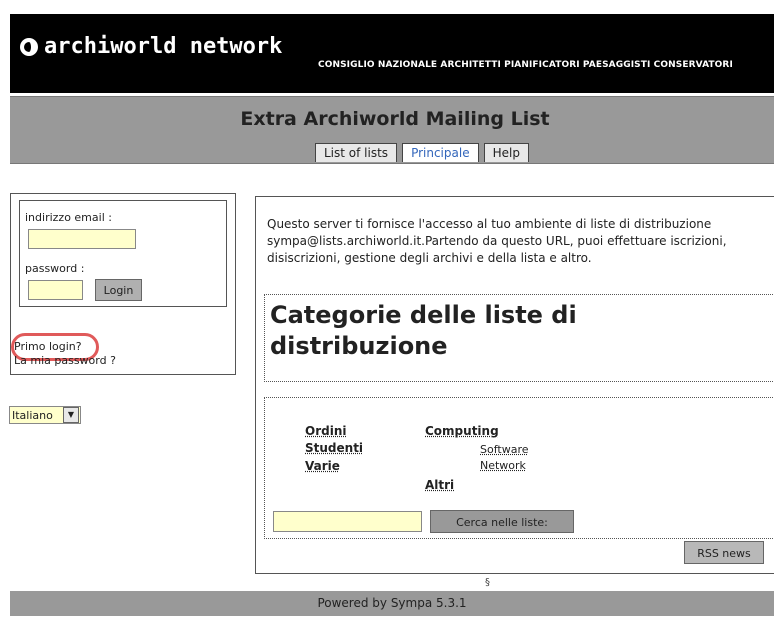 Image resolution: width=774 pixels, height=621 pixels. Describe the element at coordinates (32, 415) in the screenshot. I see `language-selected: Italiano` at that location.